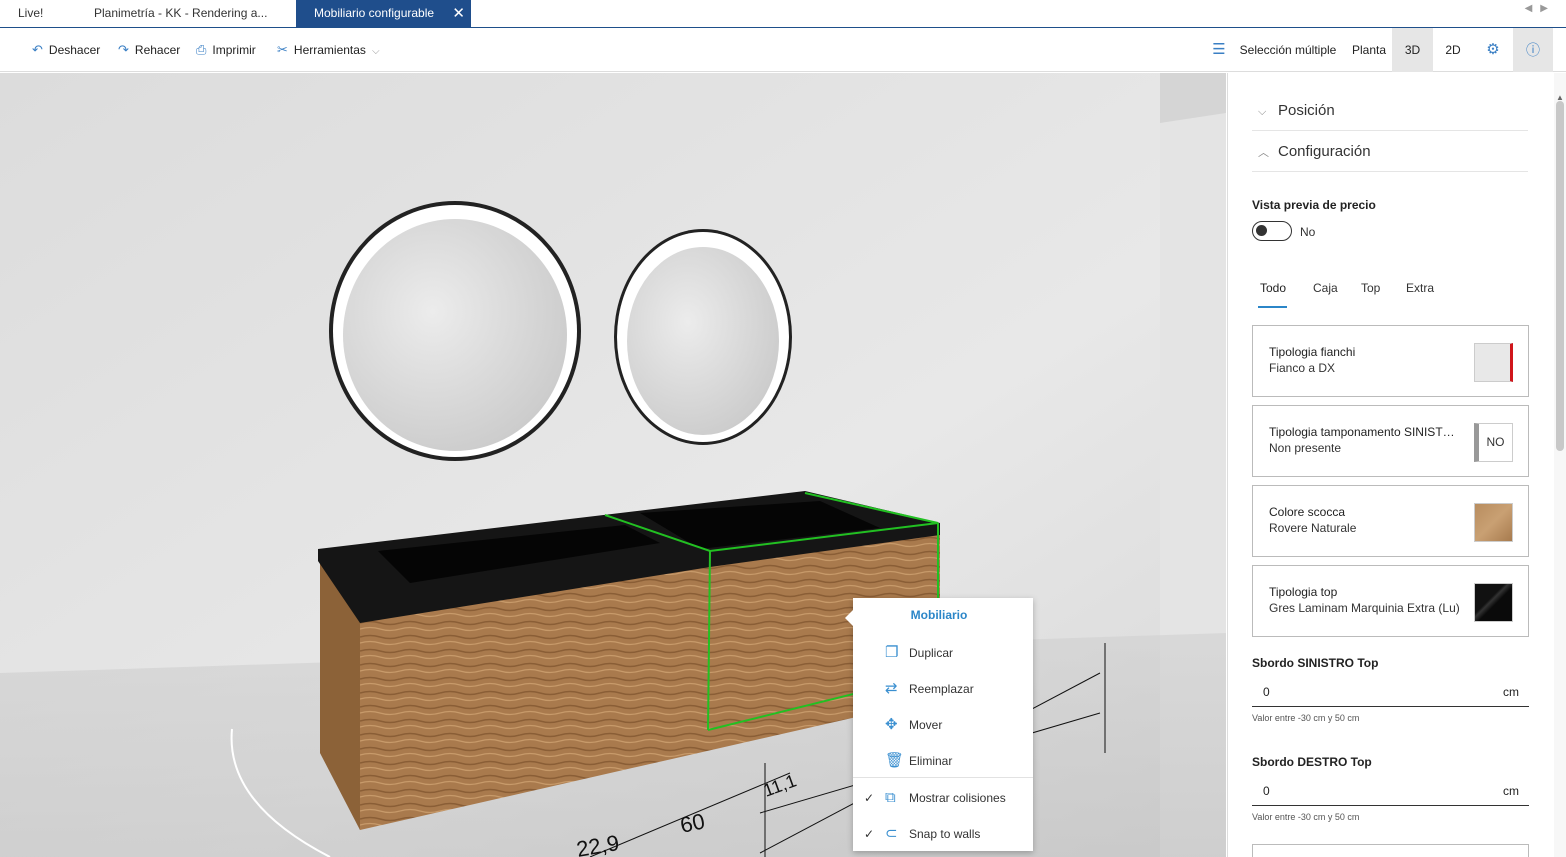 This screenshot has height=857, width=1566. What do you see at coordinates (1540, 8) in the screenshot?
I see `tab-scroll-arrows-icon: ◀▶` at bounding box center [1540, 8].